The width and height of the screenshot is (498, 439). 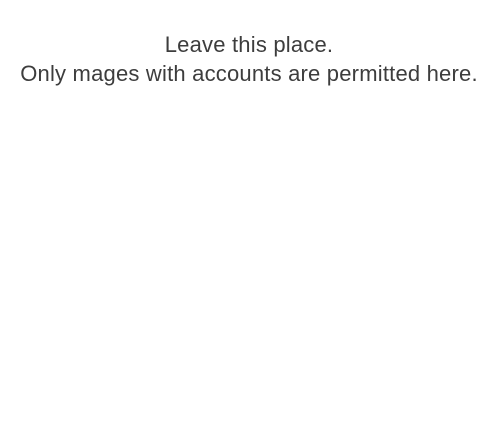 I want to click on message-line-1: Leave this place., so click(x=249, y=44).